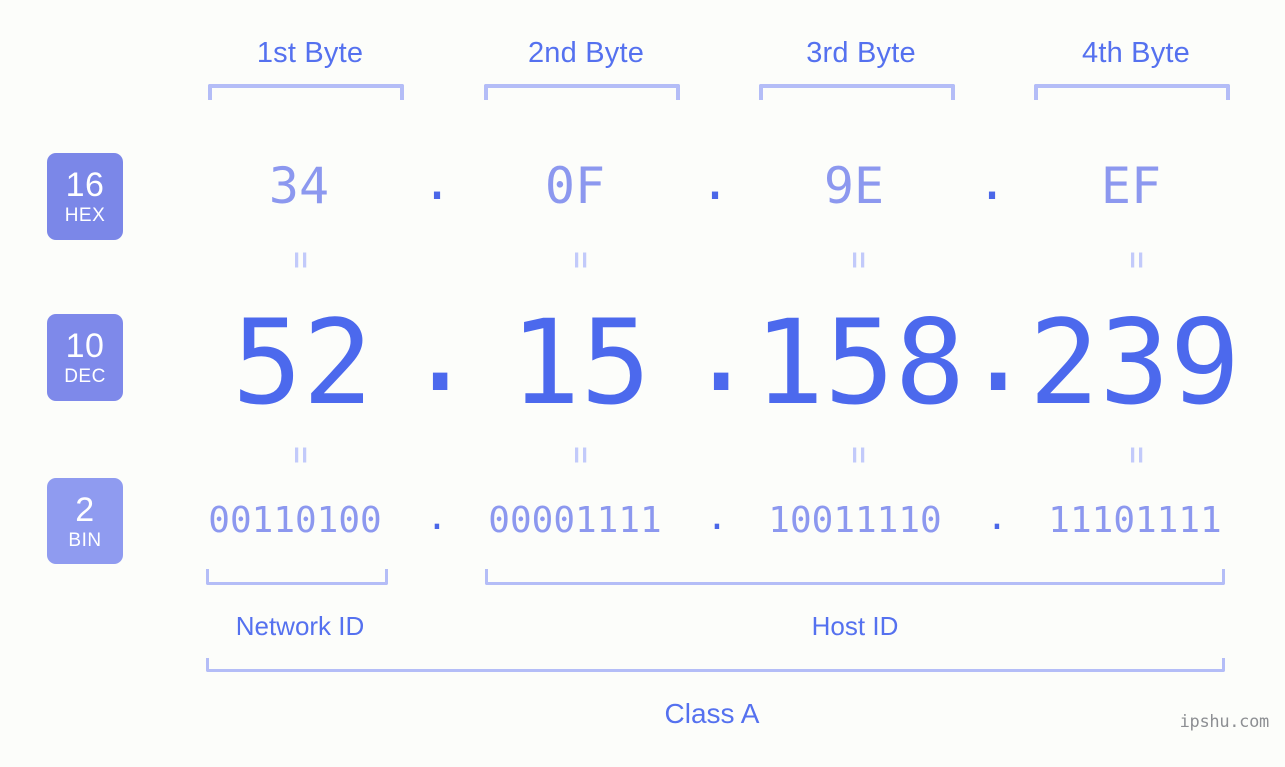 The image size is (1285, 767). What do you see at coordinates (580, 260) in the screenshot?
I see `equivalence-marker-hex-dec-2: =` at bounding box center [580, 260].